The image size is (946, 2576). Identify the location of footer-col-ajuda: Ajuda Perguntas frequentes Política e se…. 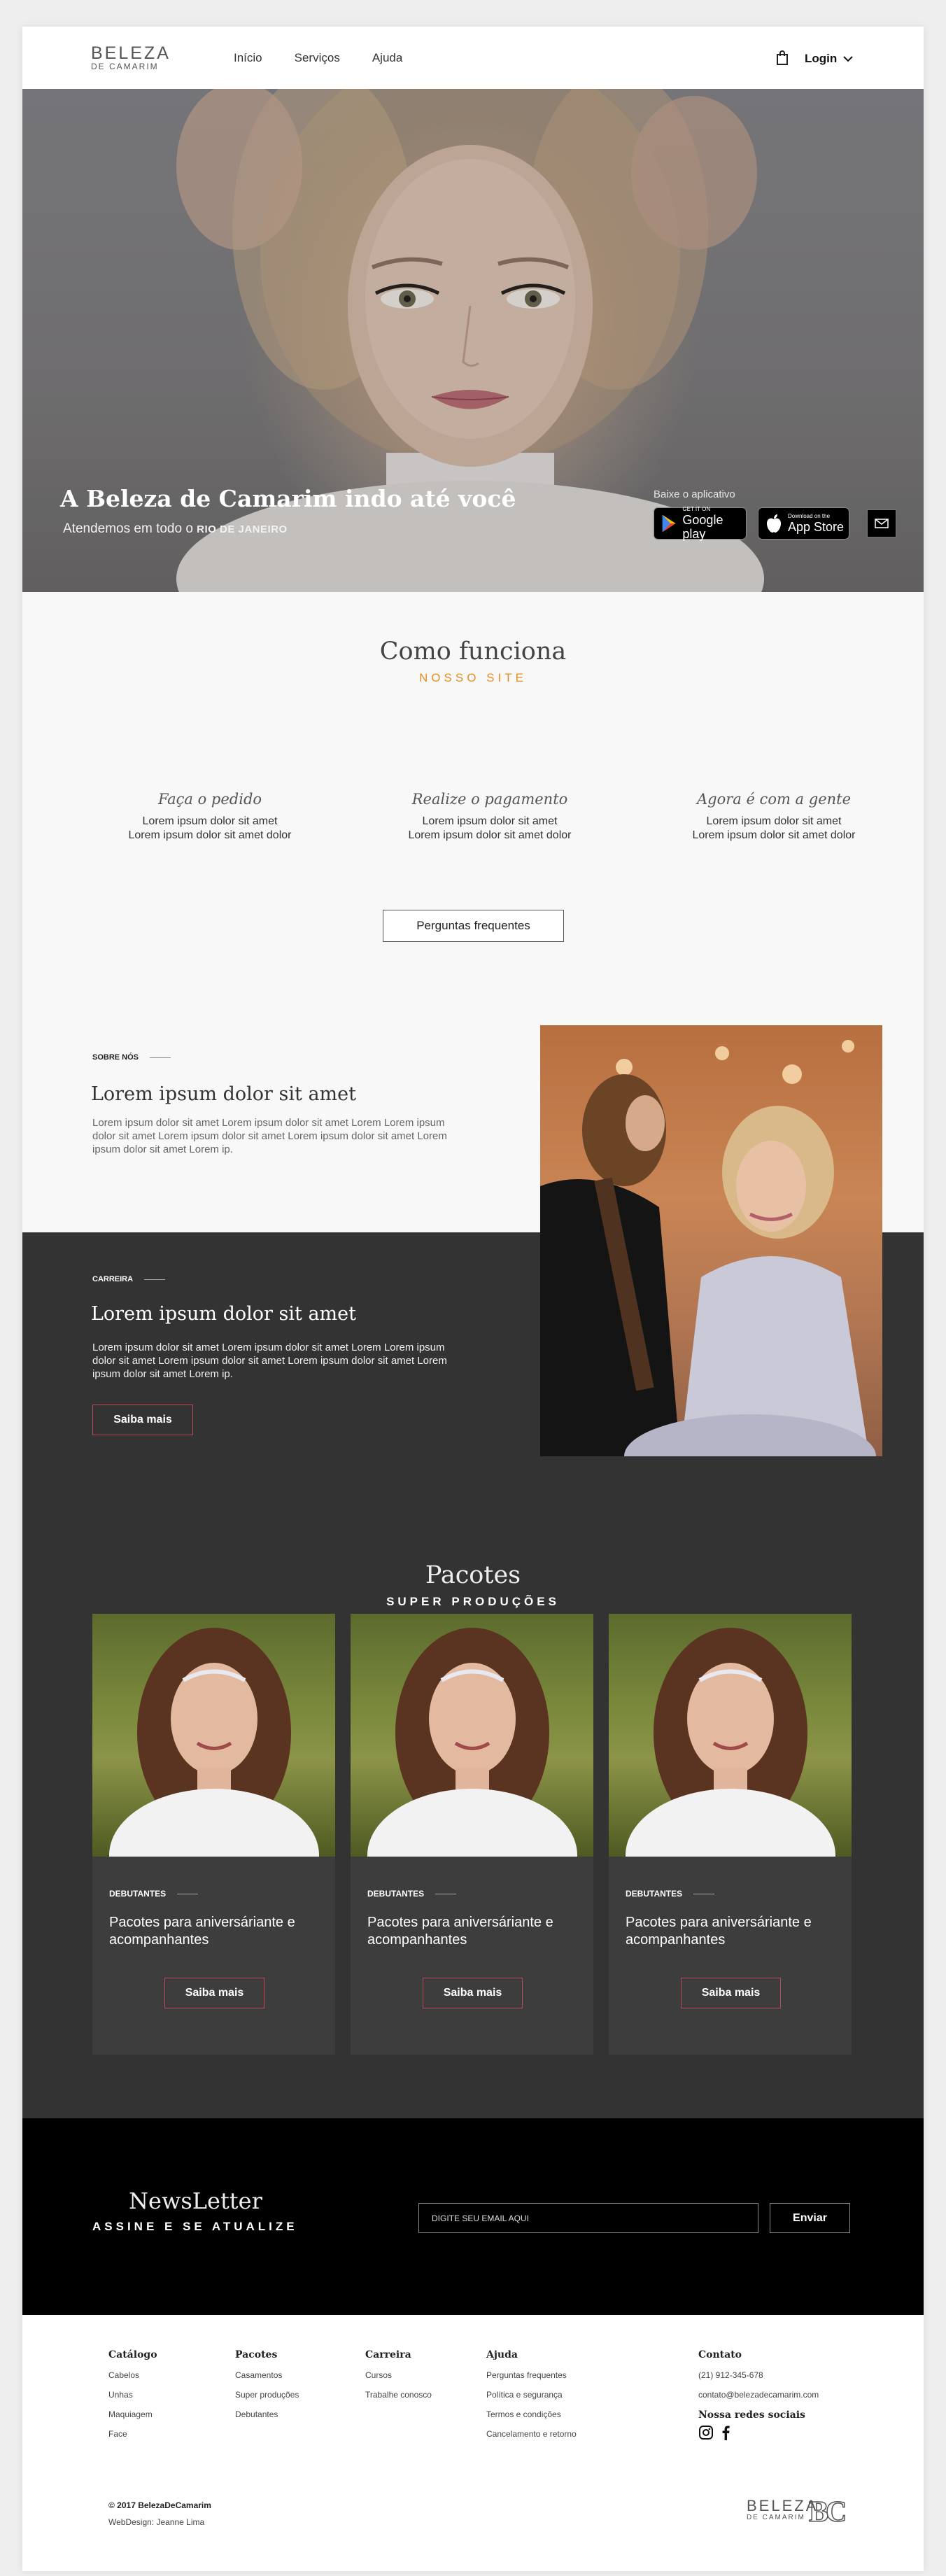
(531, 2399).